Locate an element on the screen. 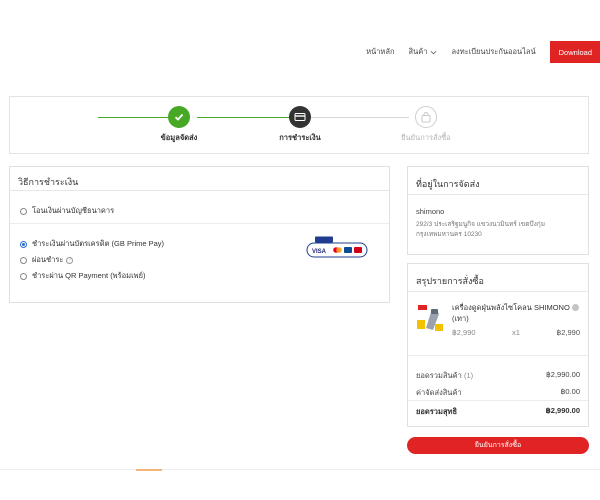 This screenshot has height=500, width=600. shipping-row: ค่าจัดส่งสินค้า ฿0.00 is located at coordinates (498, 393).